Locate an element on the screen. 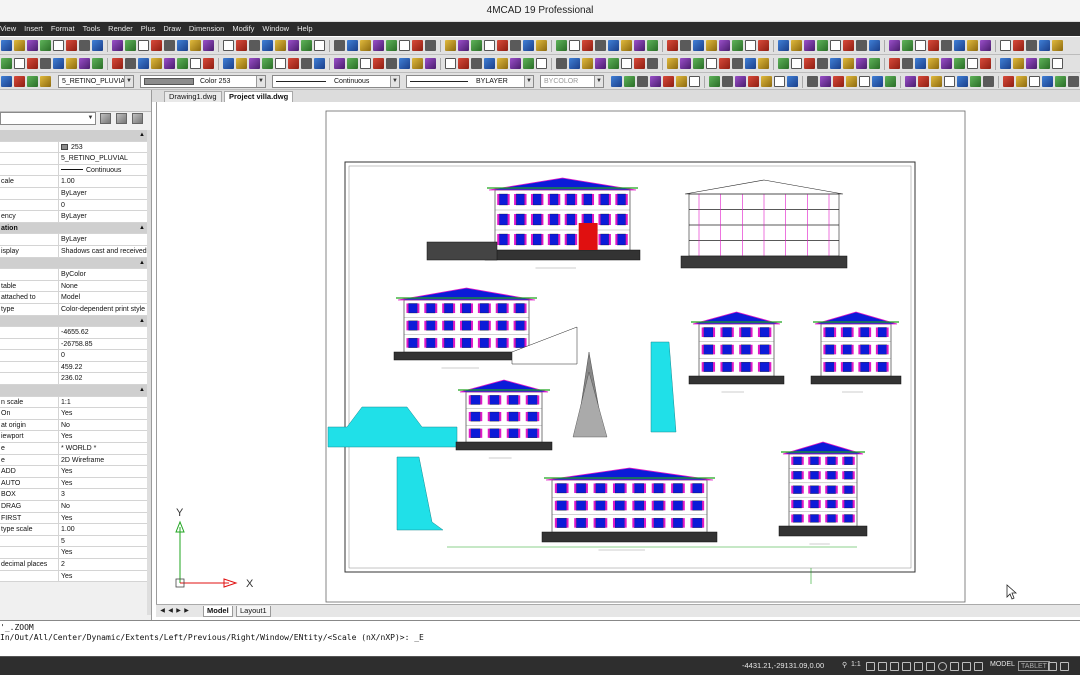 The height and width of the screenshot is (675, 1080). menu-tools: Tools is located at coordinates (92, 29).